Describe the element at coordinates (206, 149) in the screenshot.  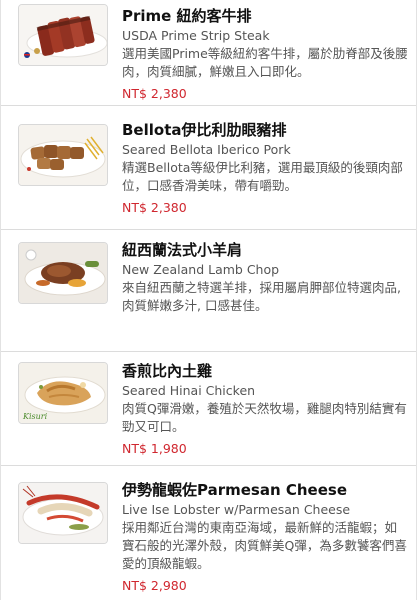
I see `item-subtitle: Seared Bellota Iberico Pork` at that location.